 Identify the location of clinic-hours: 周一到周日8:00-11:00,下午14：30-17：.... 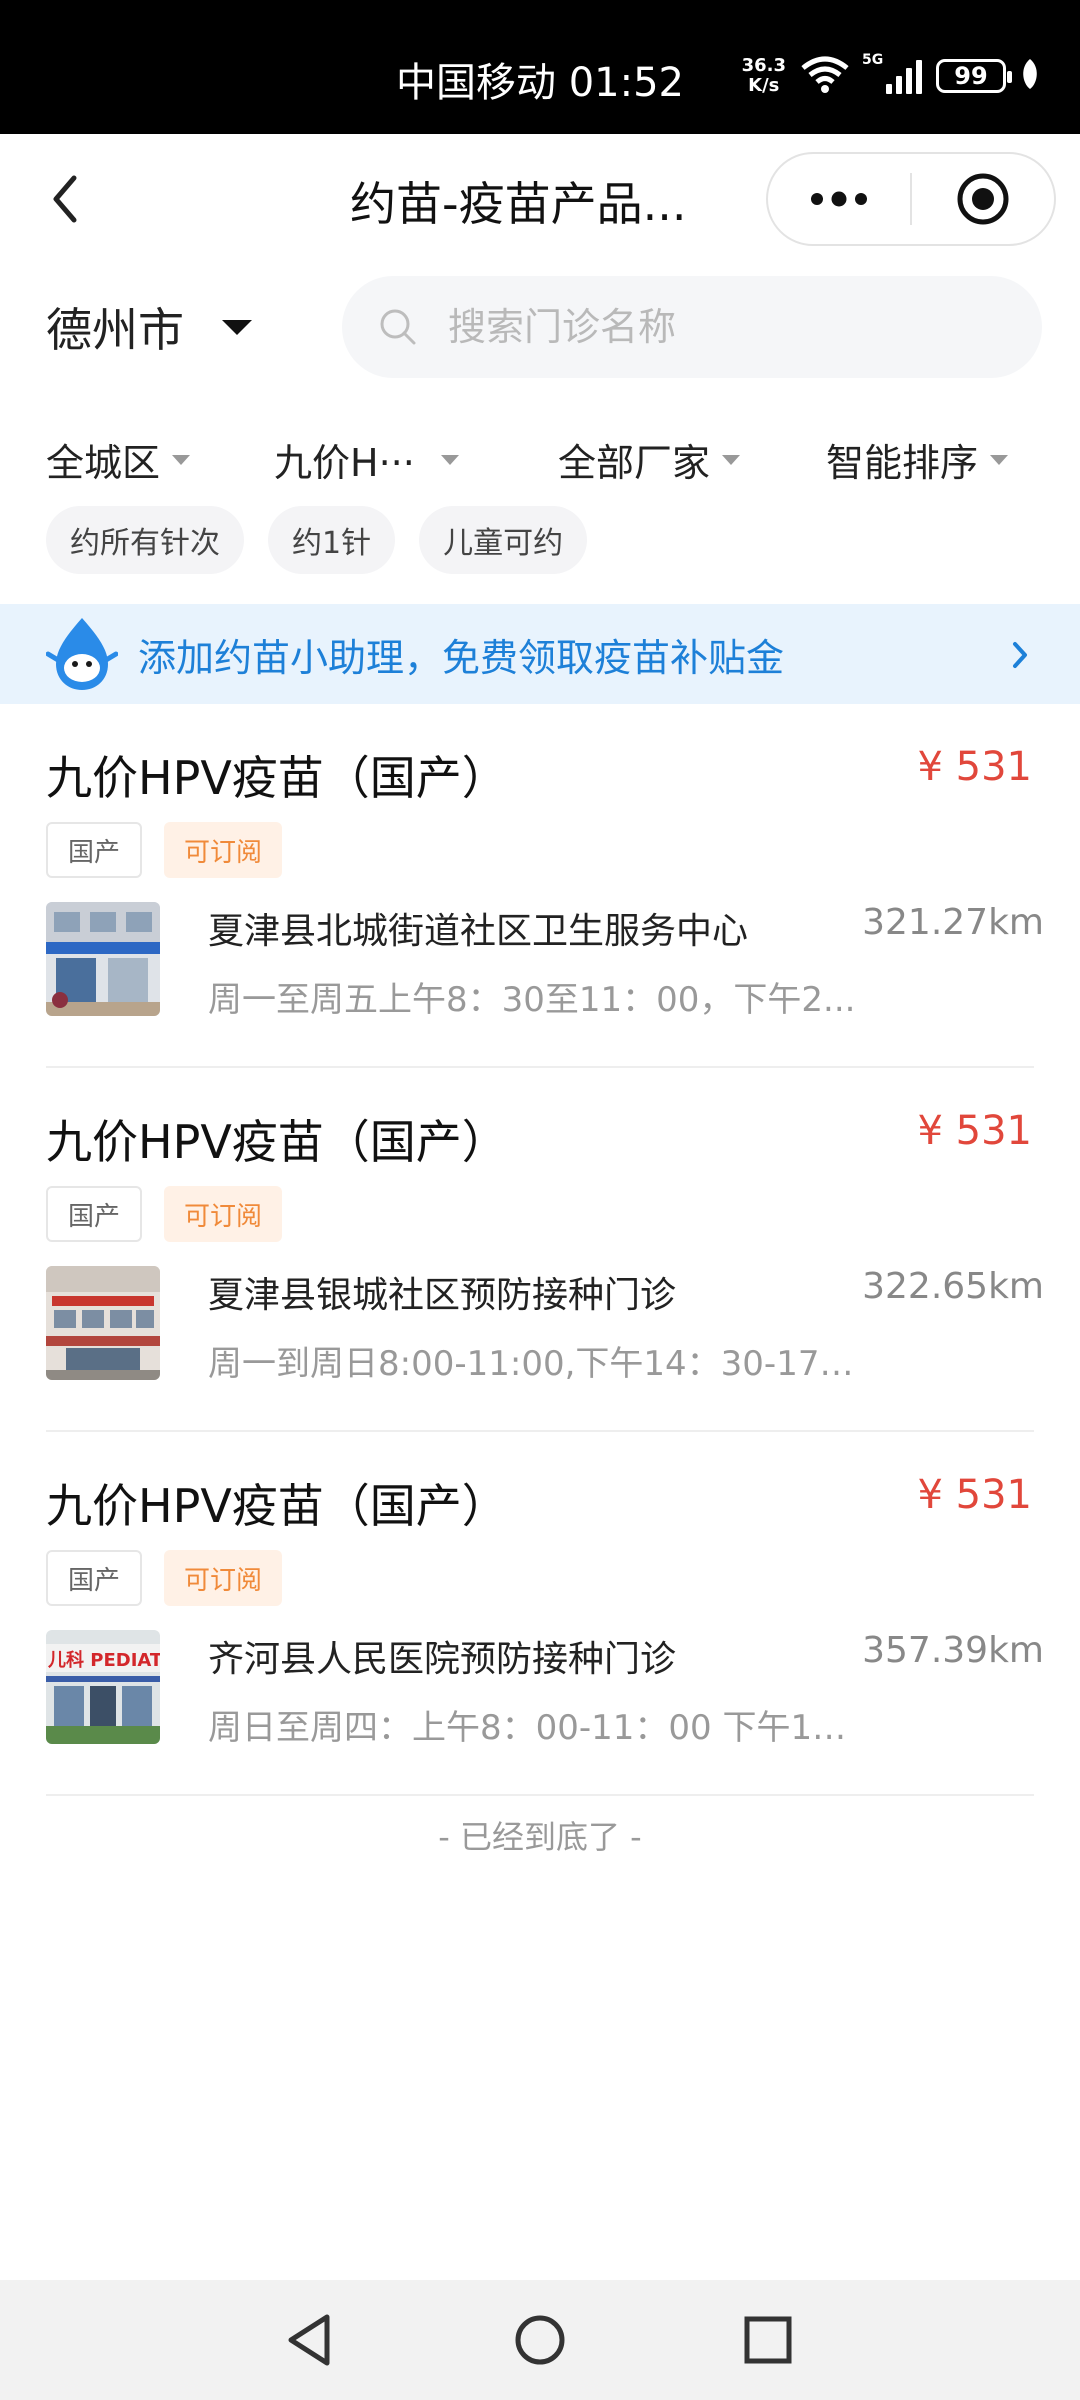
(533, 1364).